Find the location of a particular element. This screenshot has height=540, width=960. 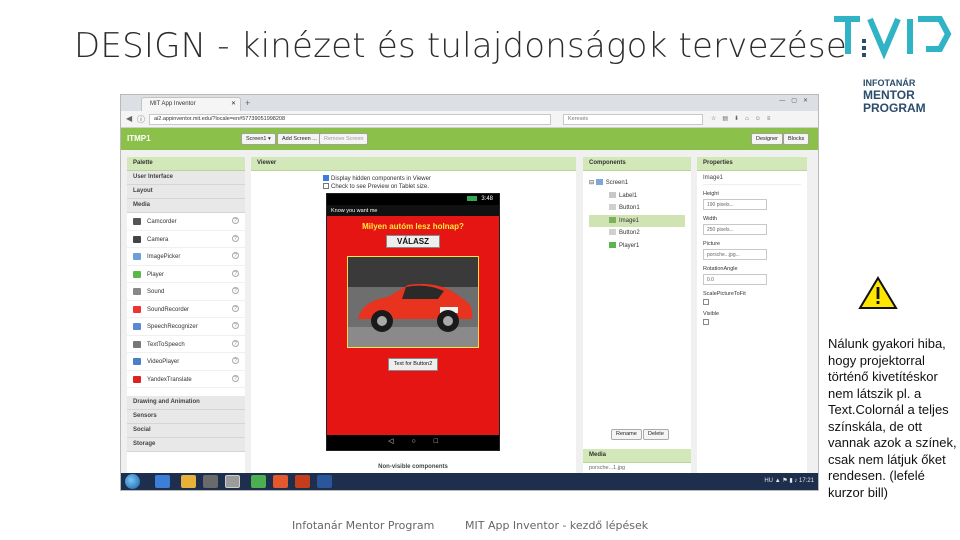

tray-icons: ▲ ⚑ ▮ ♪ is located at coordinates (787, 481).